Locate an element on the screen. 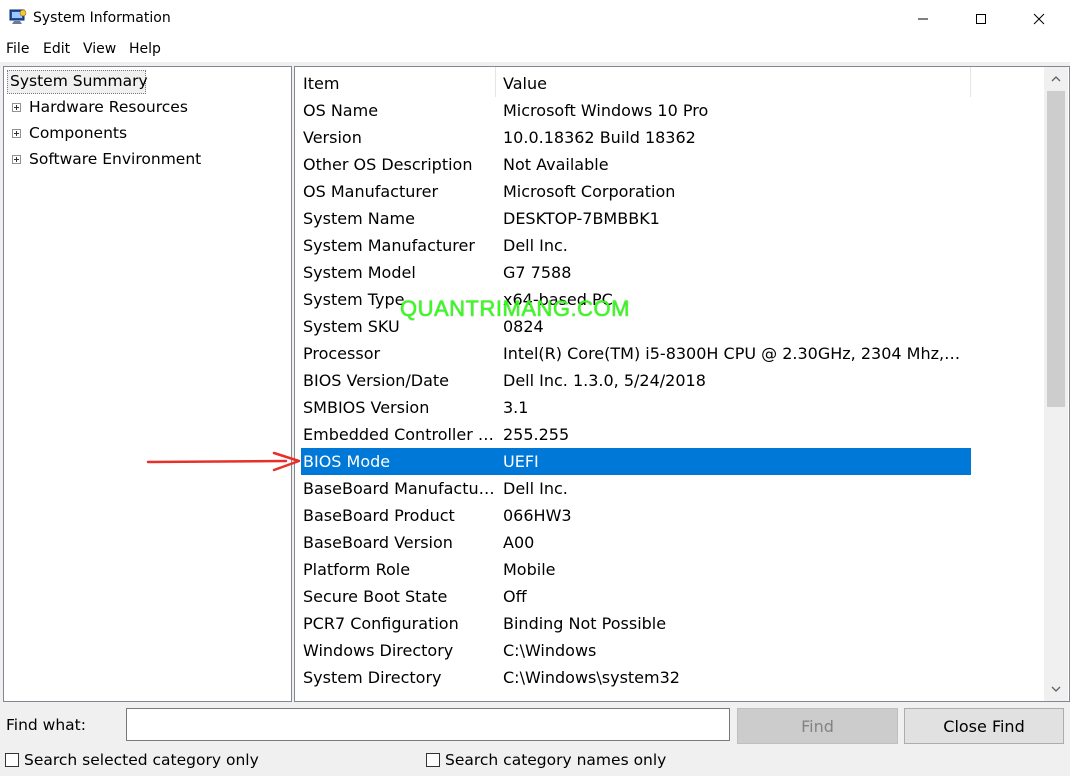  row-value-cell: C:\Windows is located at coordinates (550, 650).